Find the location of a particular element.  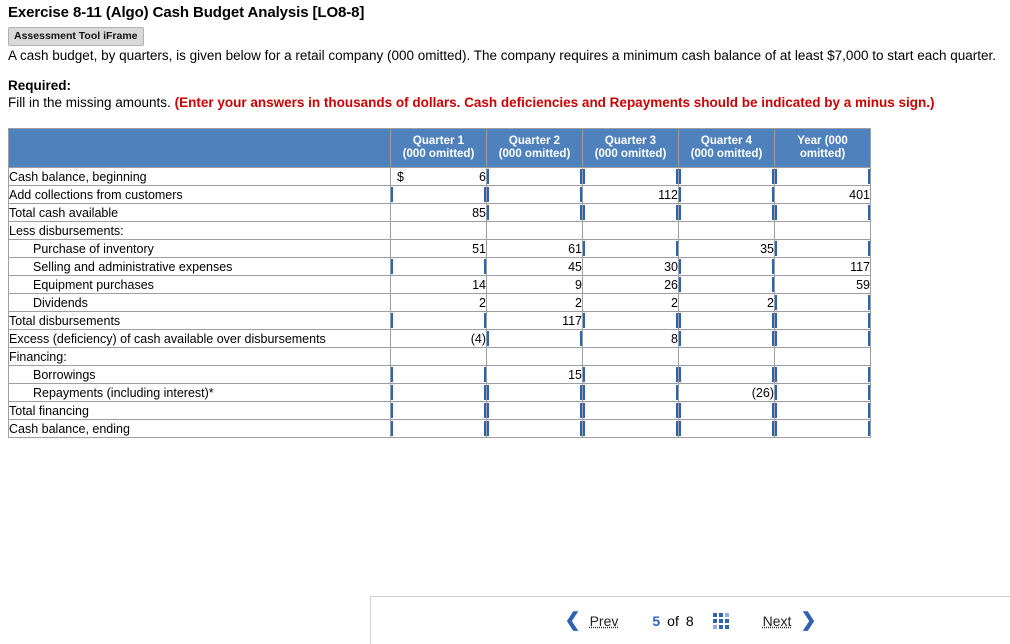

prev-button: ❮ Prev is located at coordinates (591, 620).